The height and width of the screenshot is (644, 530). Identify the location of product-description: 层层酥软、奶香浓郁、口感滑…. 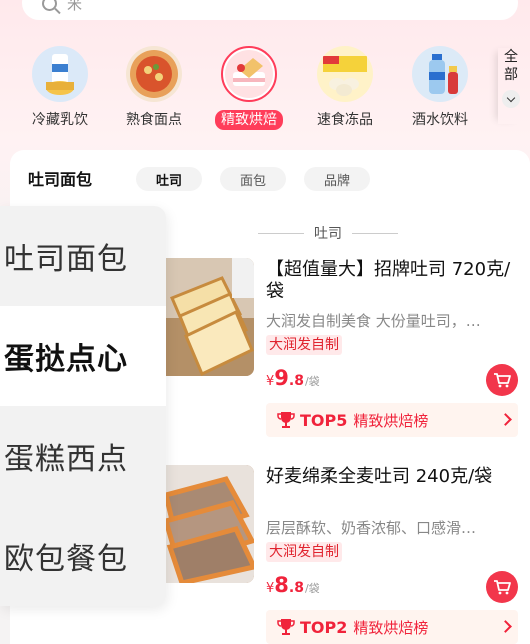
(371, 528).